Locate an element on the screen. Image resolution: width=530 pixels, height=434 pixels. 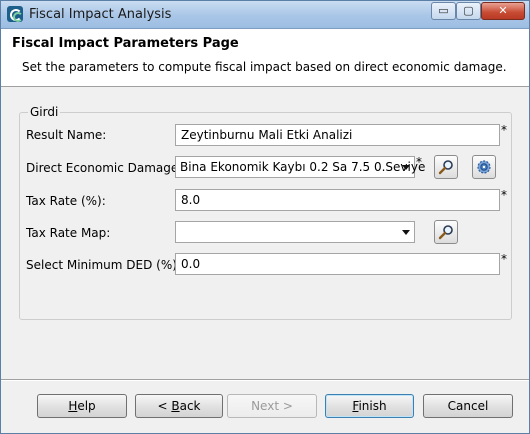
tax-rate-label: Tax Rate (%): is located at coordinates (66, 201).